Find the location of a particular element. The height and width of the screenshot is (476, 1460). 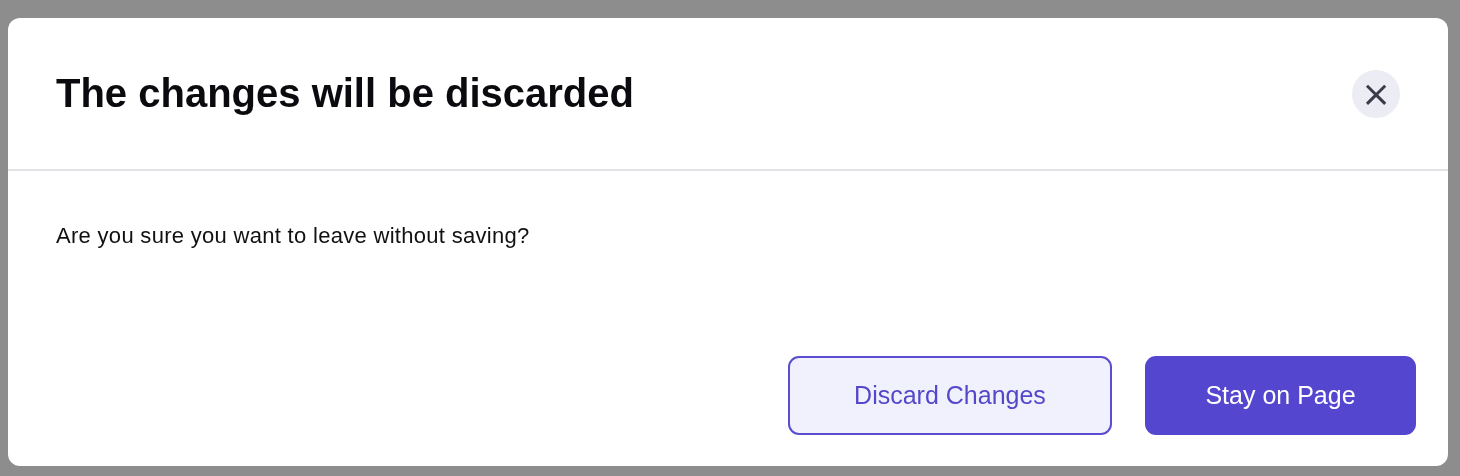

discard-button: Discard Changes is located at coordinates (950, 395).